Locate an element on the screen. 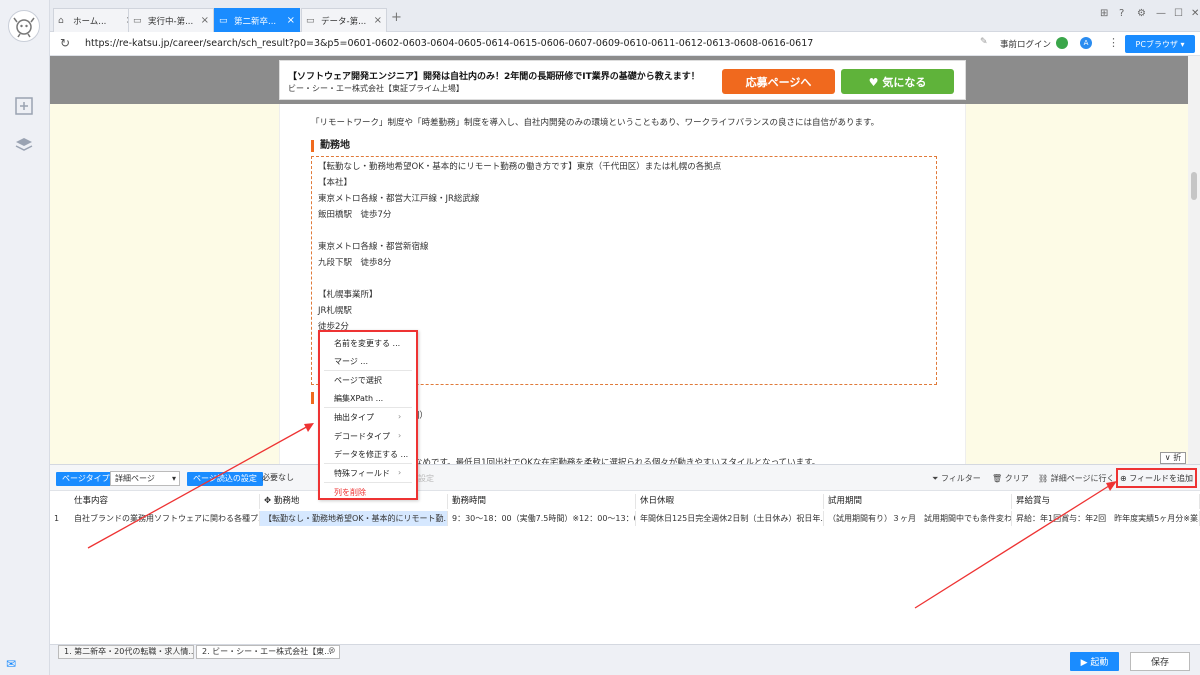 Image resolution: width=1200 pixels, height=675 pixels. row-number: 1 is located at coordinates (57, 518).